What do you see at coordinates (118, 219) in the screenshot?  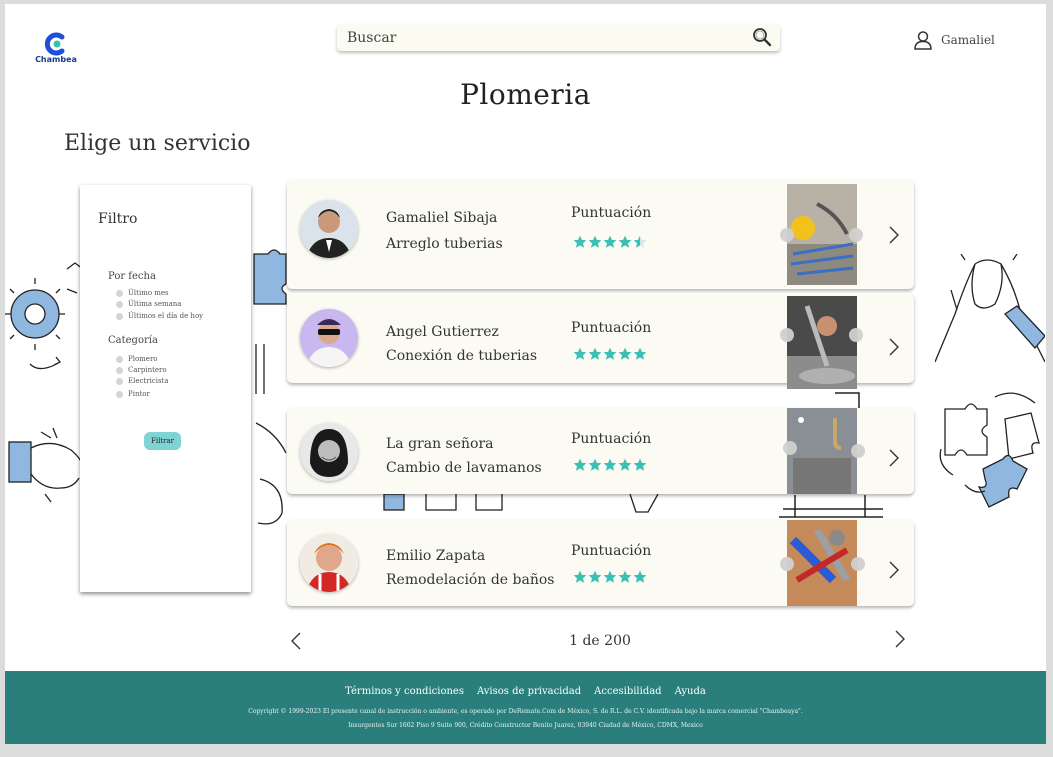 I see `filter-title: Filtro` at bounding box center [118, 219].